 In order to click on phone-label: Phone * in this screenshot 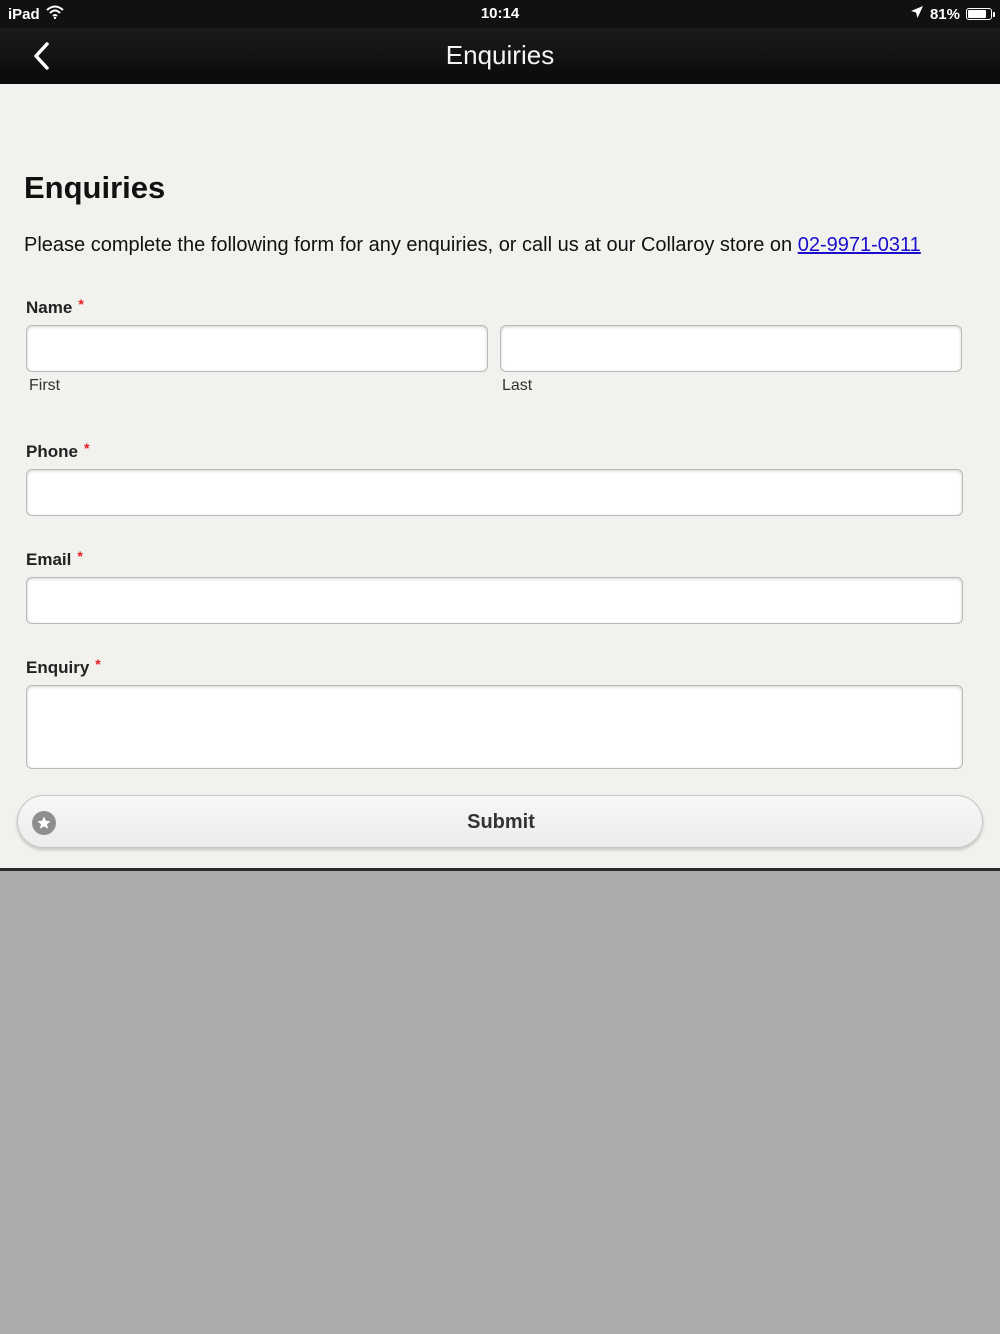, I will do `click(57, 451)`.